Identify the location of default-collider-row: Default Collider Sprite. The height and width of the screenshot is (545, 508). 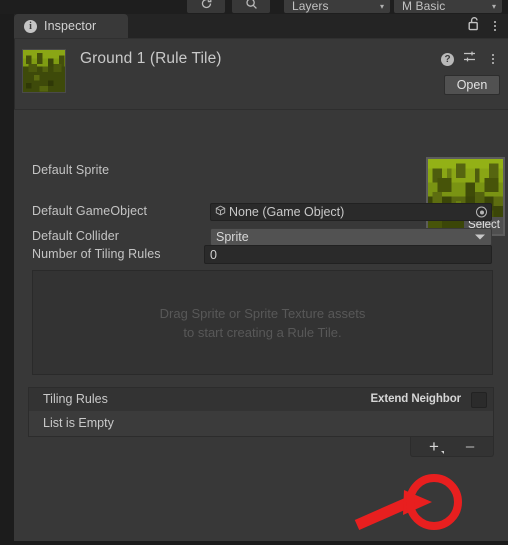
(261, 237).